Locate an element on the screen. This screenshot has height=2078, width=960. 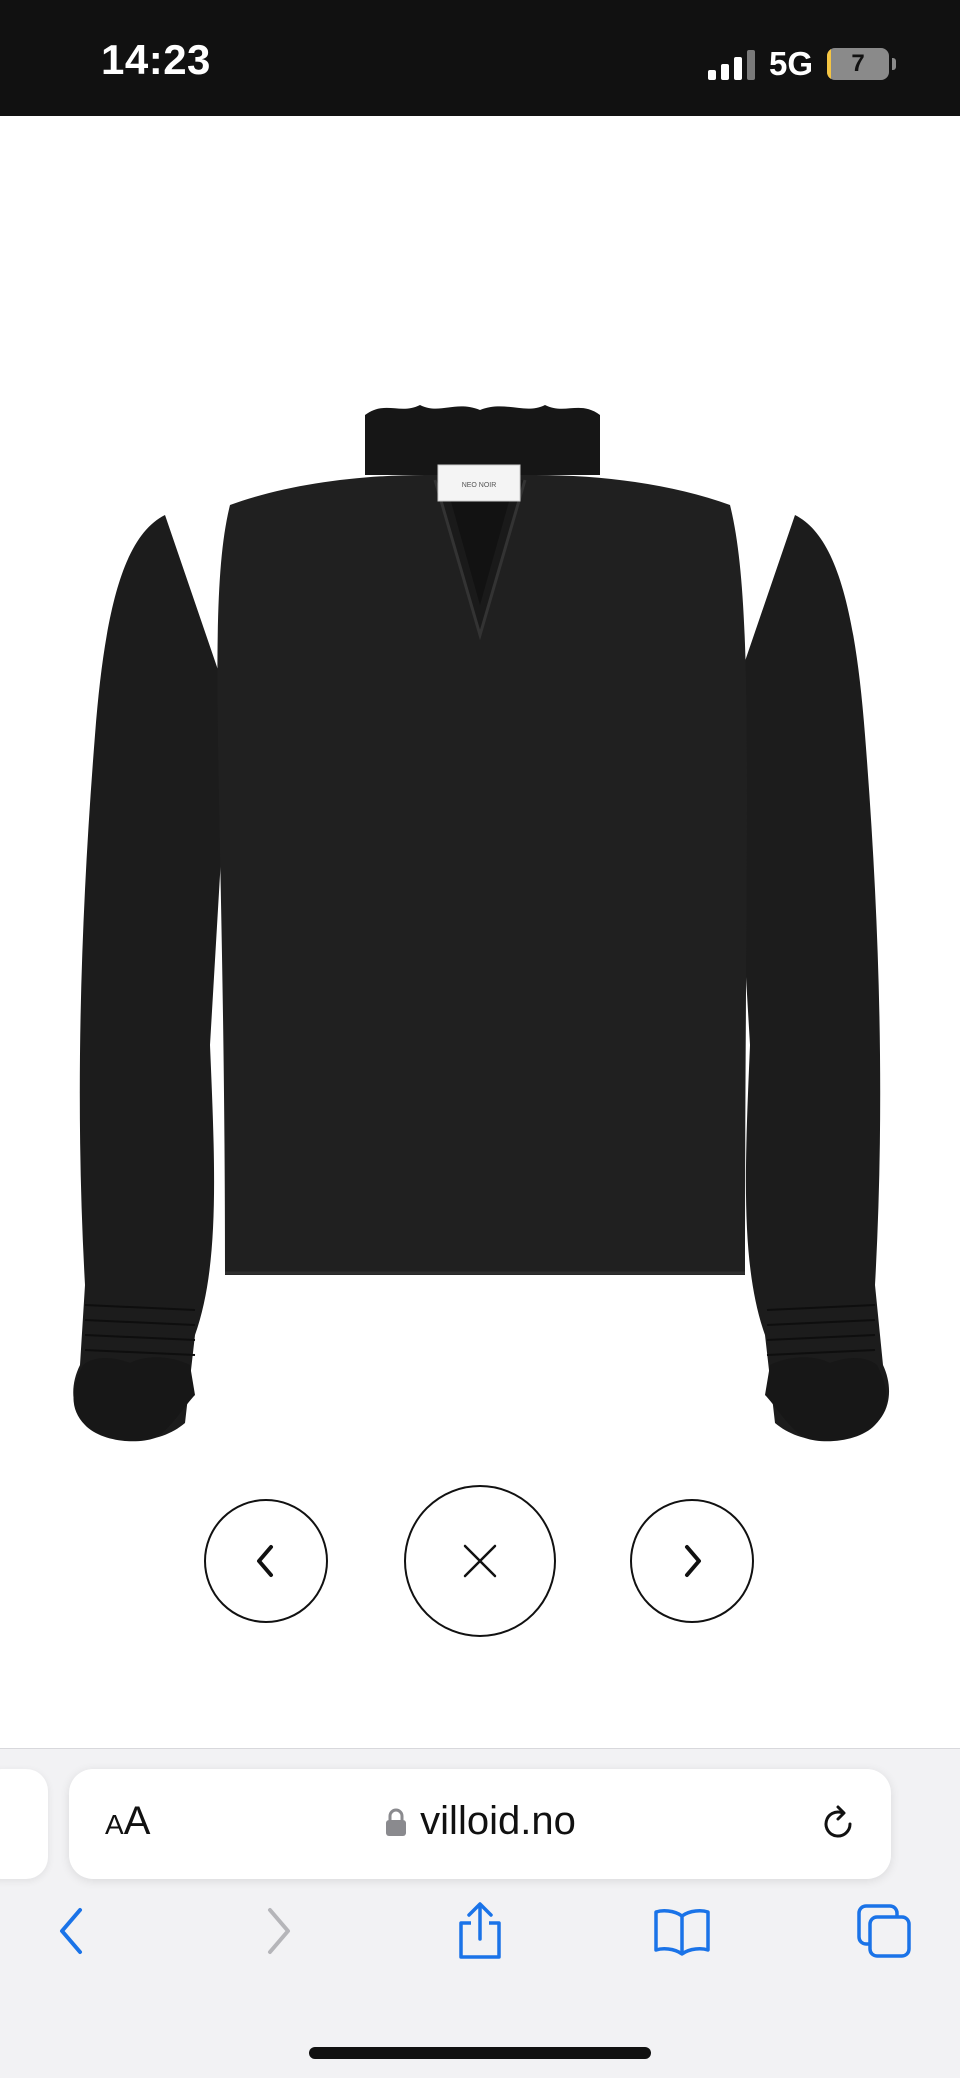
forward-button is located at coordinates (278, 1931).